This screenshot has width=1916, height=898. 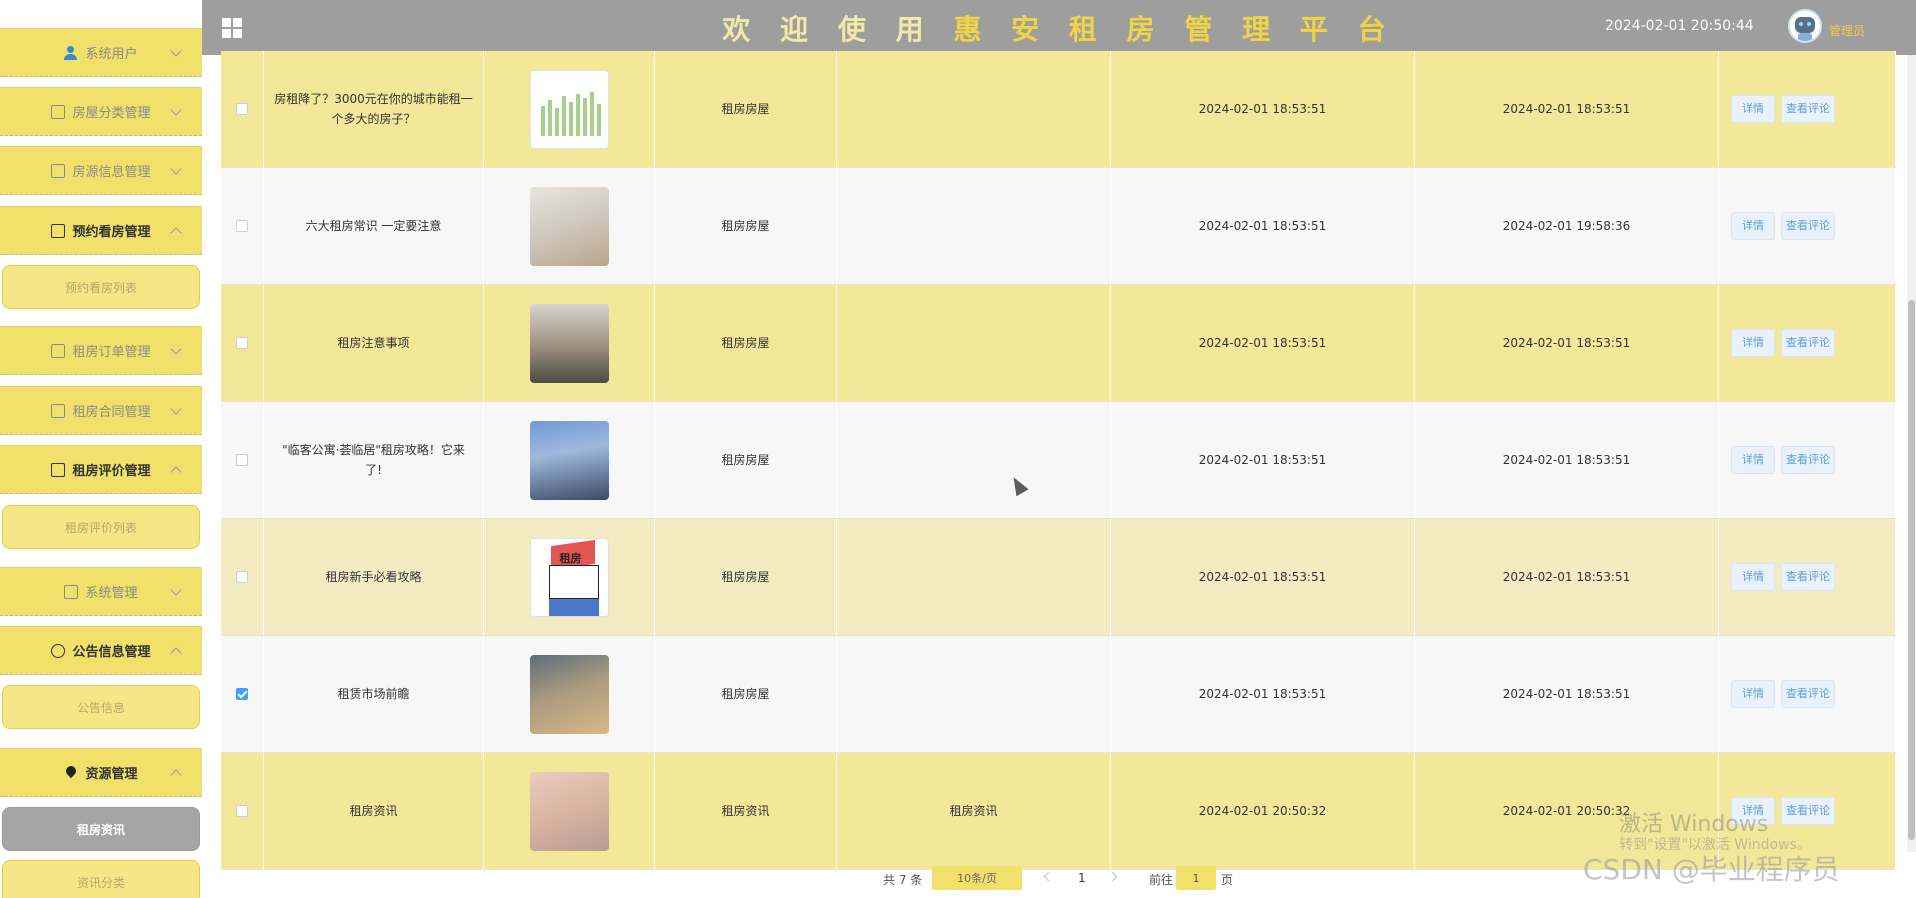 I want to click on building-photo, so click(x=569, y=460).